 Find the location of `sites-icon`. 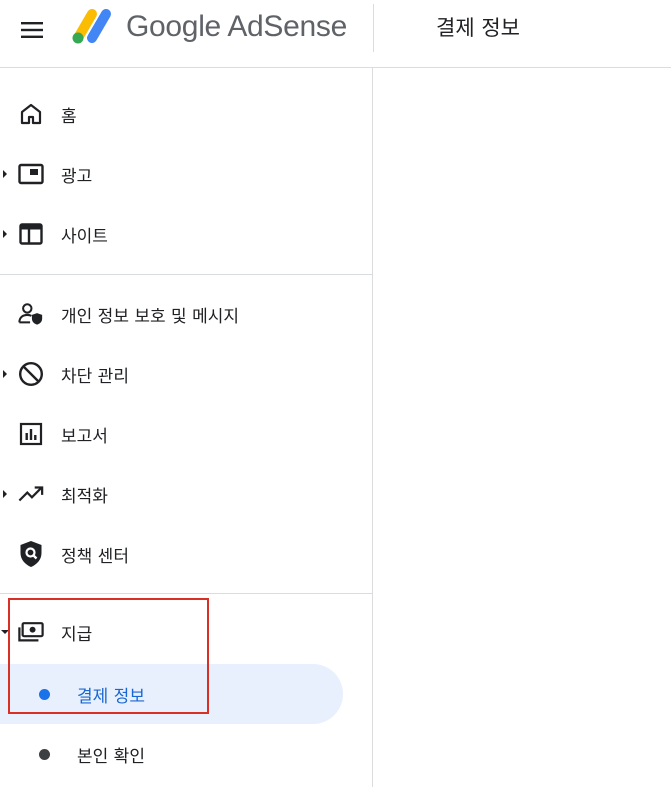

sites-icon is located at coordinates (31, 234).